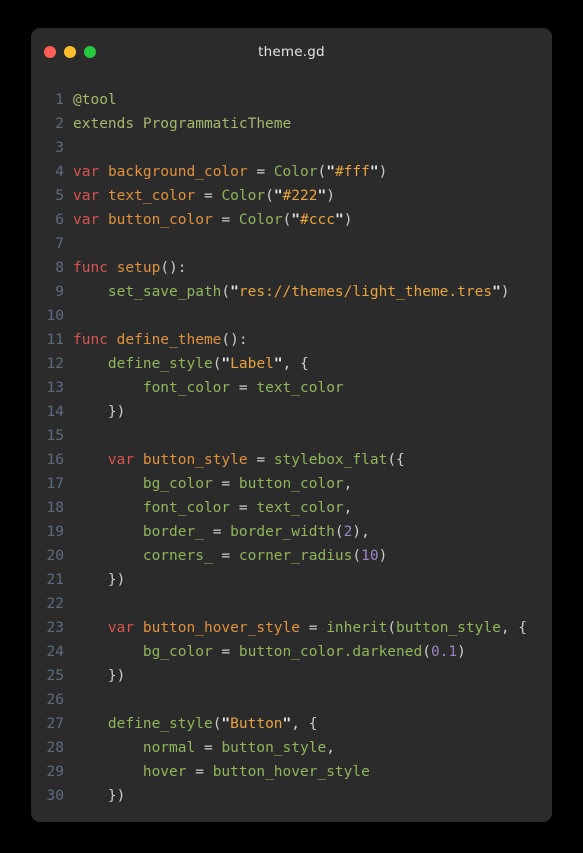 The width and height of the screenshot is (583, 853). Describe the element at coordinates (312, 748) in the screenshot. I see `line-content: normal = button_style,` at that location.